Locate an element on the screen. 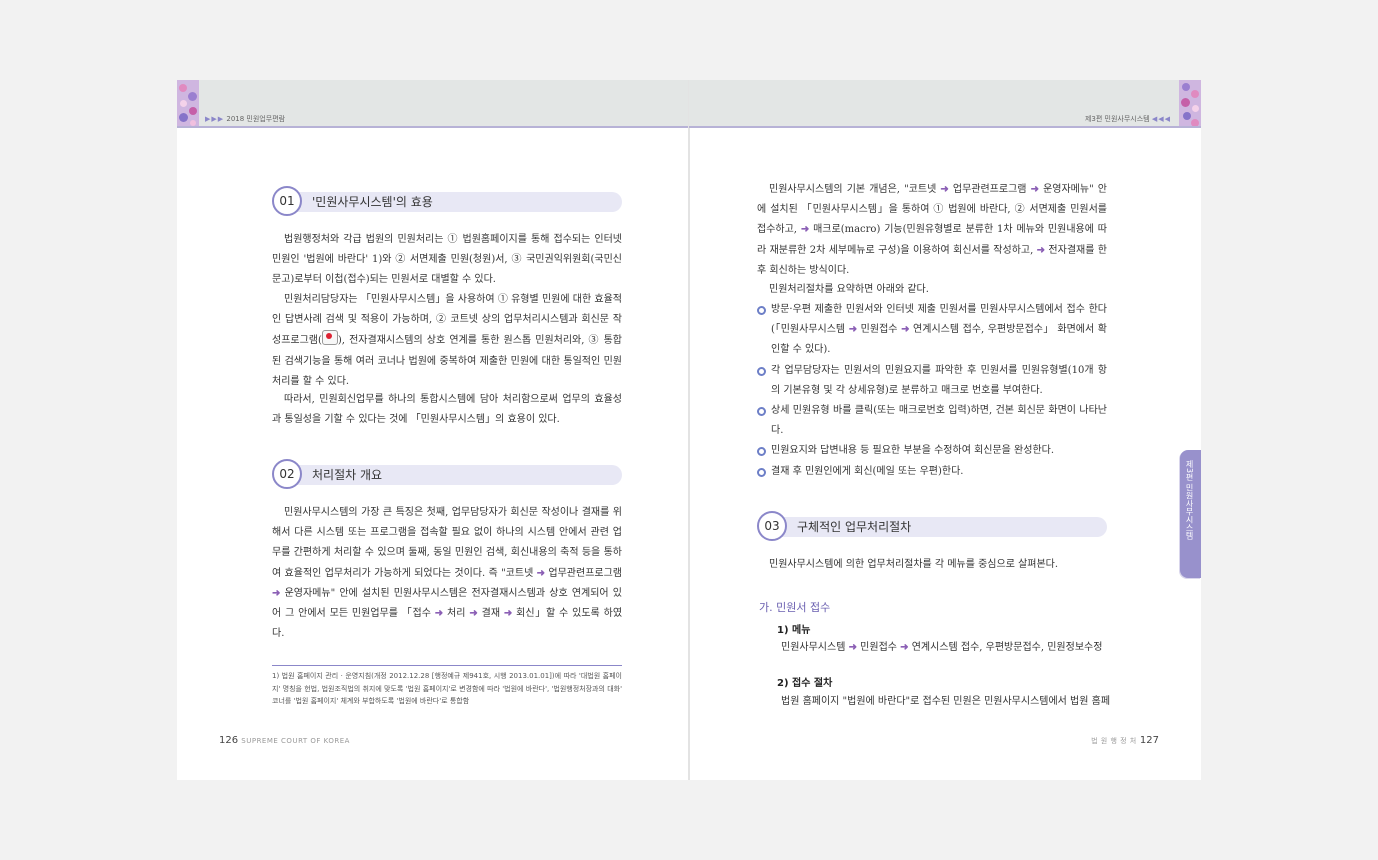 The width and height of the screenshot is (1378, 860). triple-arrow-icon: ▶▶▶ is located at coordinates (215, 119).